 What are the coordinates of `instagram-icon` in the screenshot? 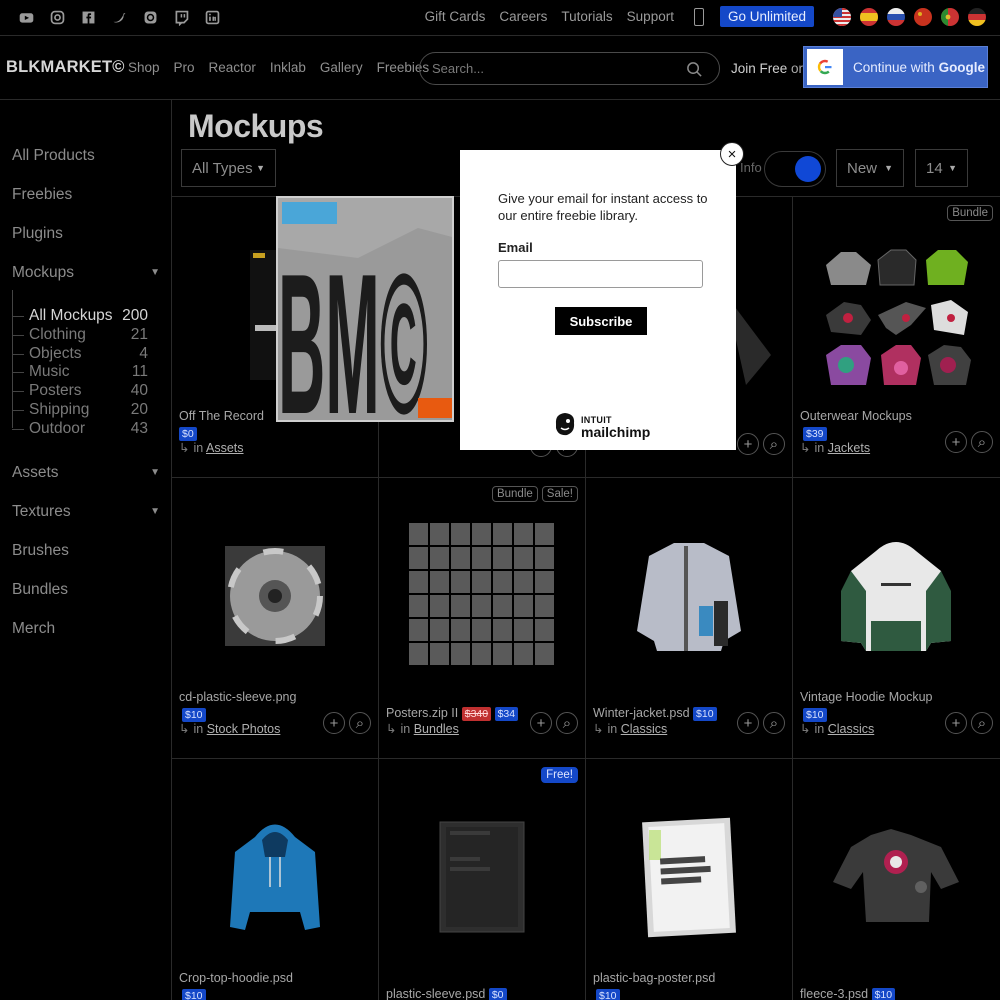 It's located at (57, 17).